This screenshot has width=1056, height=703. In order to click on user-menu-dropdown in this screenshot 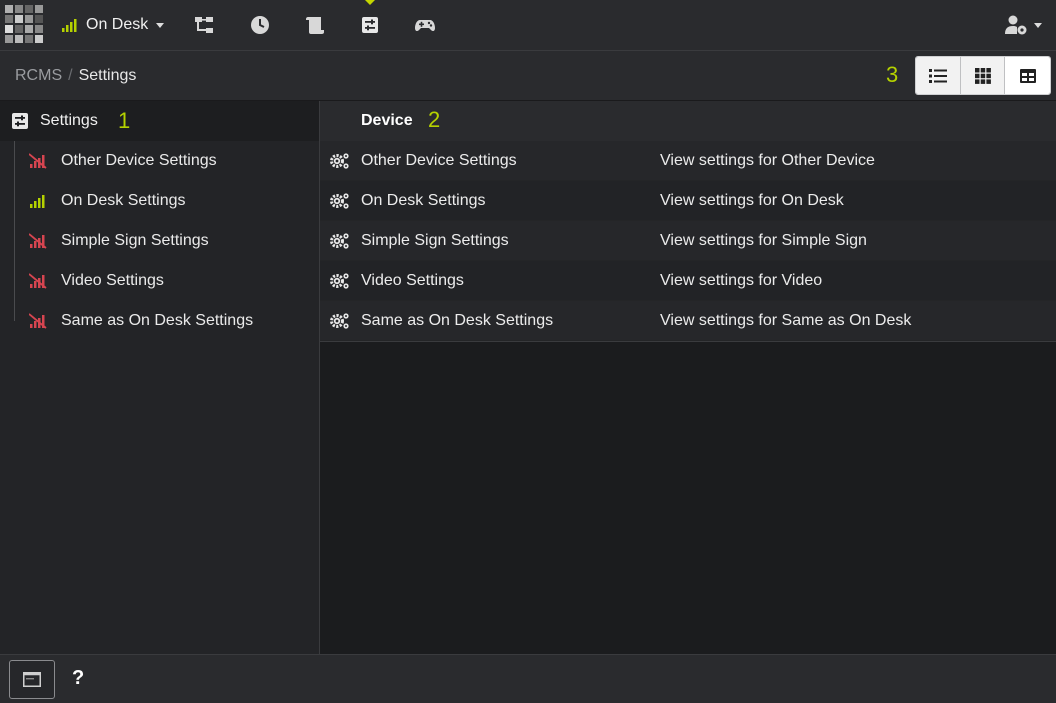, I will do `click(1023, 25)`.